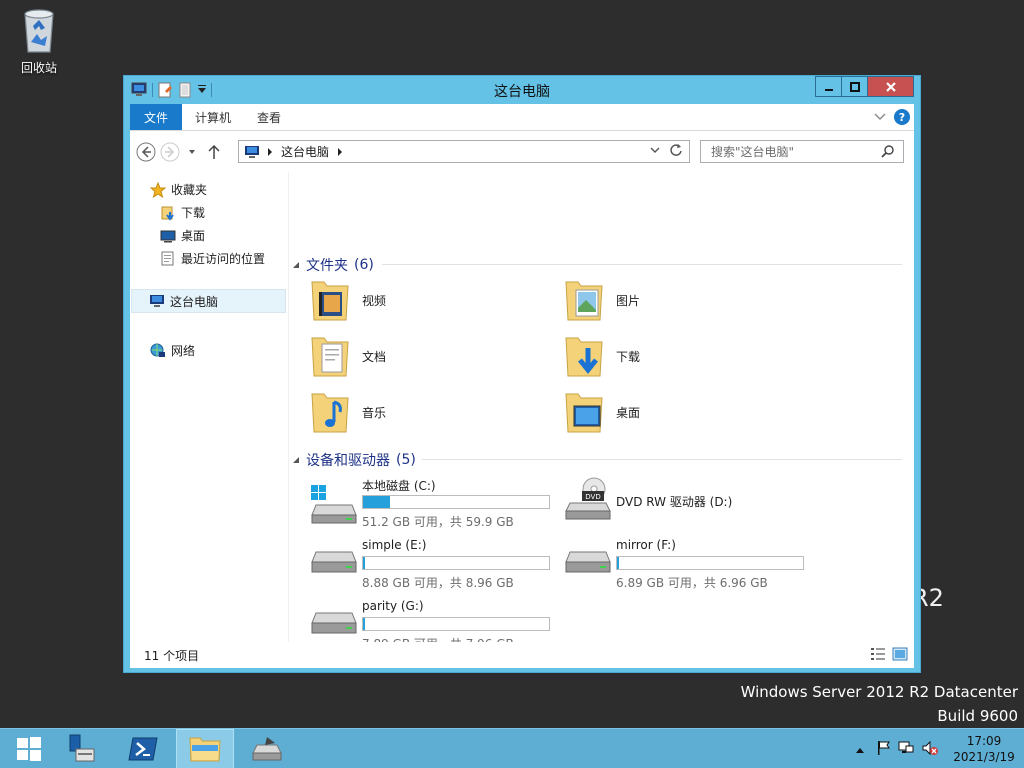  I want to click on taskbar-server-manager, so click(81, 748).